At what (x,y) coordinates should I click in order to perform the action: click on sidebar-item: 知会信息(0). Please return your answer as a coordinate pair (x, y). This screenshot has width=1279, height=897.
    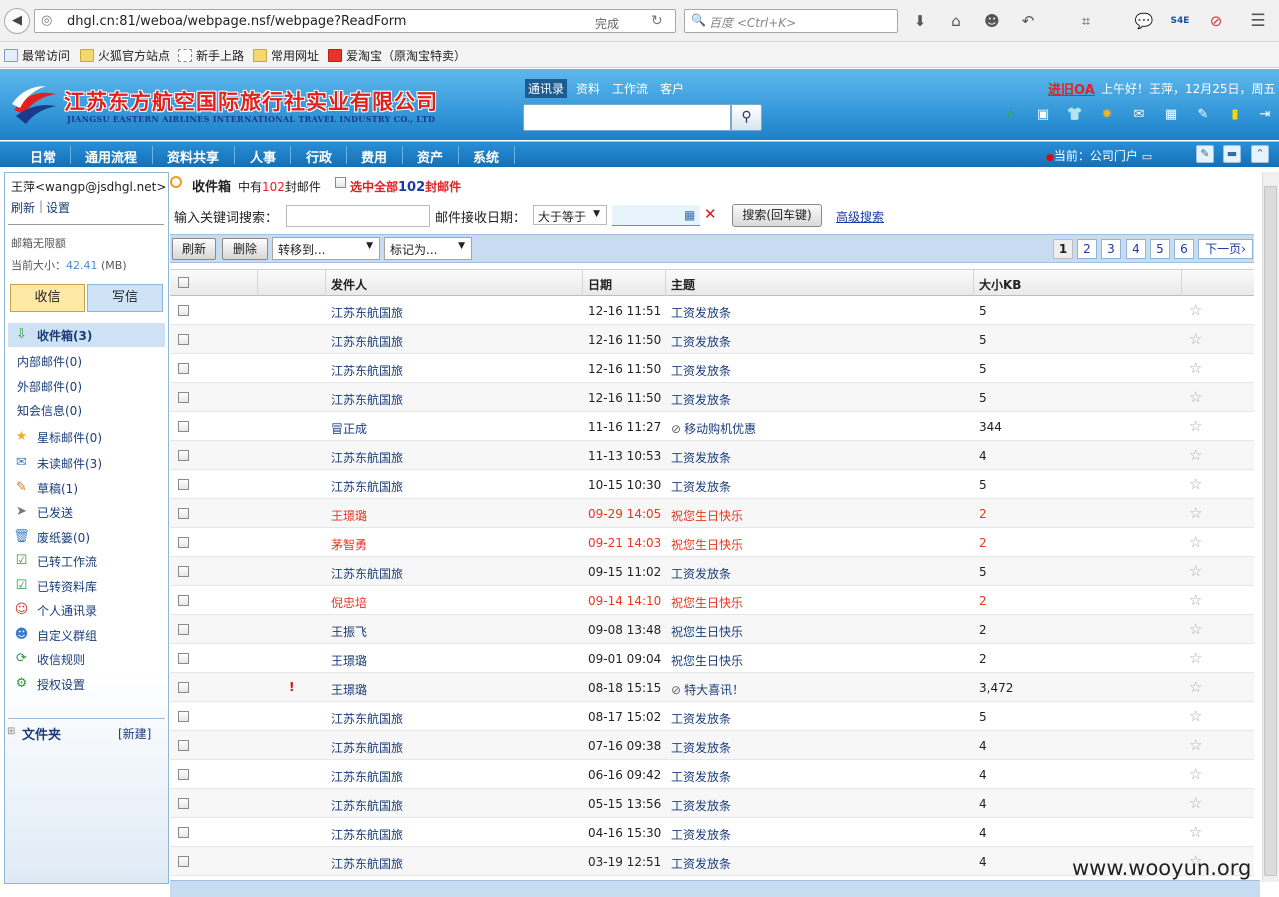
    Looking at the image, I should click on (49, 410).